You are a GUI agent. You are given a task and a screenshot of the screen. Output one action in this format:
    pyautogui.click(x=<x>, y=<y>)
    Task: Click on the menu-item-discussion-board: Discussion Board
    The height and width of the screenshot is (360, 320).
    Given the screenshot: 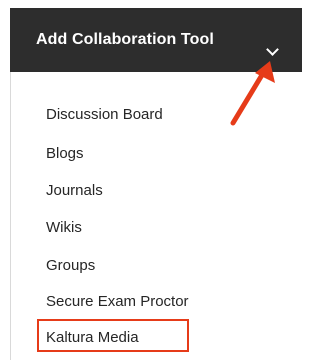 What is the action you would take?
    pyautogui.click(x=104, y=115)
    